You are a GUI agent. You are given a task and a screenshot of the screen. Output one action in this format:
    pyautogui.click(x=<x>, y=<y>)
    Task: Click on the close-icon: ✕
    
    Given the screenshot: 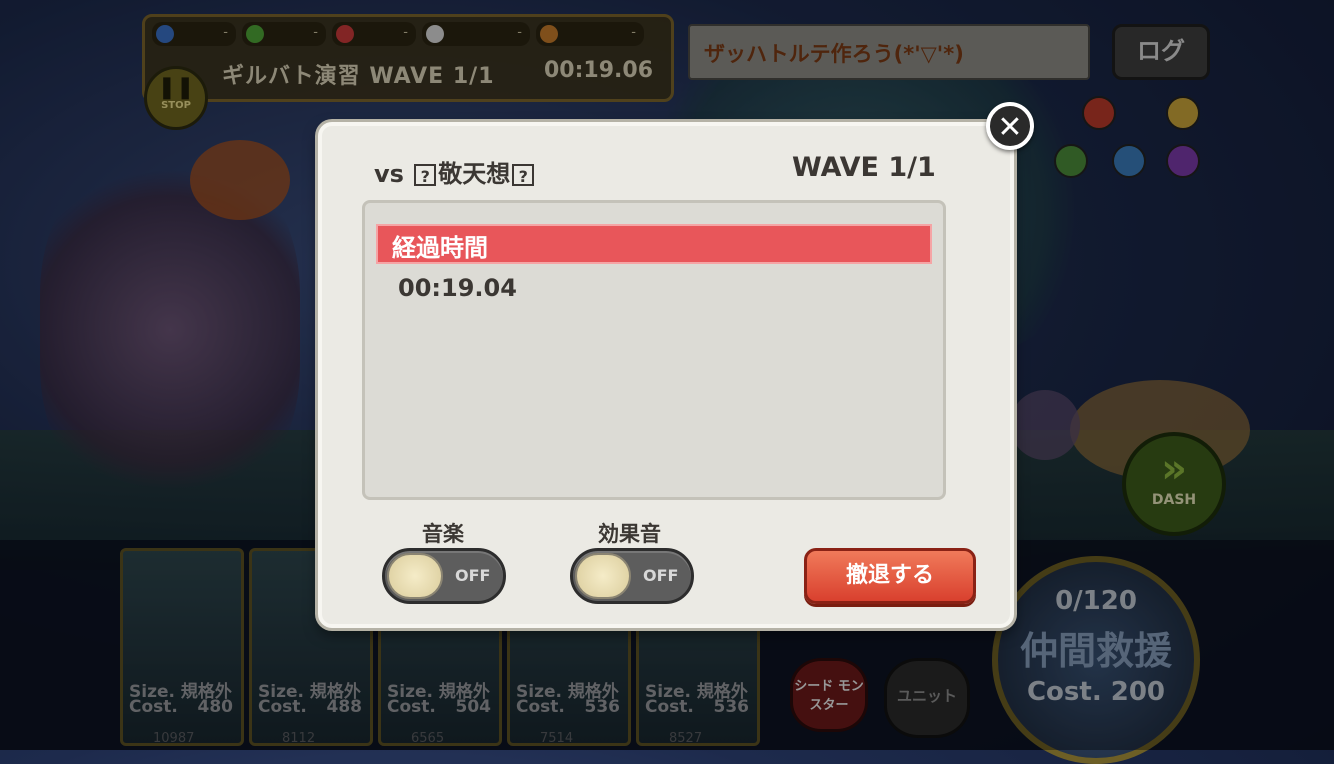 What is the action you would take?
    pyautogui.click(x=1010, y=127)
    